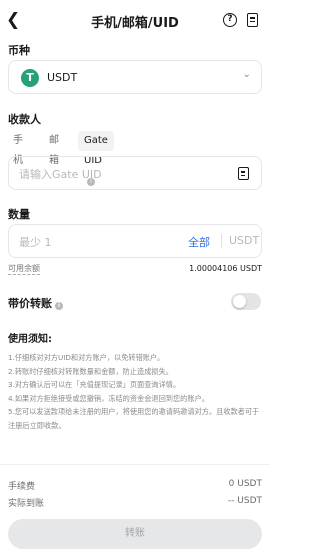 This screenshot has width=320, height=555. Describe the element at coordinates (54, 148) in the screenshot. I see `tab-email: 邮箱` at that location.